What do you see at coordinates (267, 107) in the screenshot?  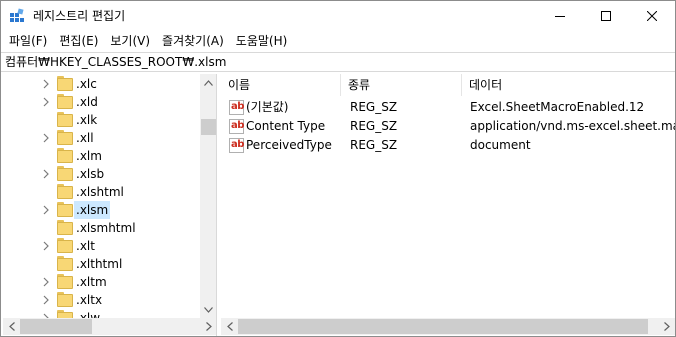 I see `value-name: (기본값)` at bounding box center [267, 107].